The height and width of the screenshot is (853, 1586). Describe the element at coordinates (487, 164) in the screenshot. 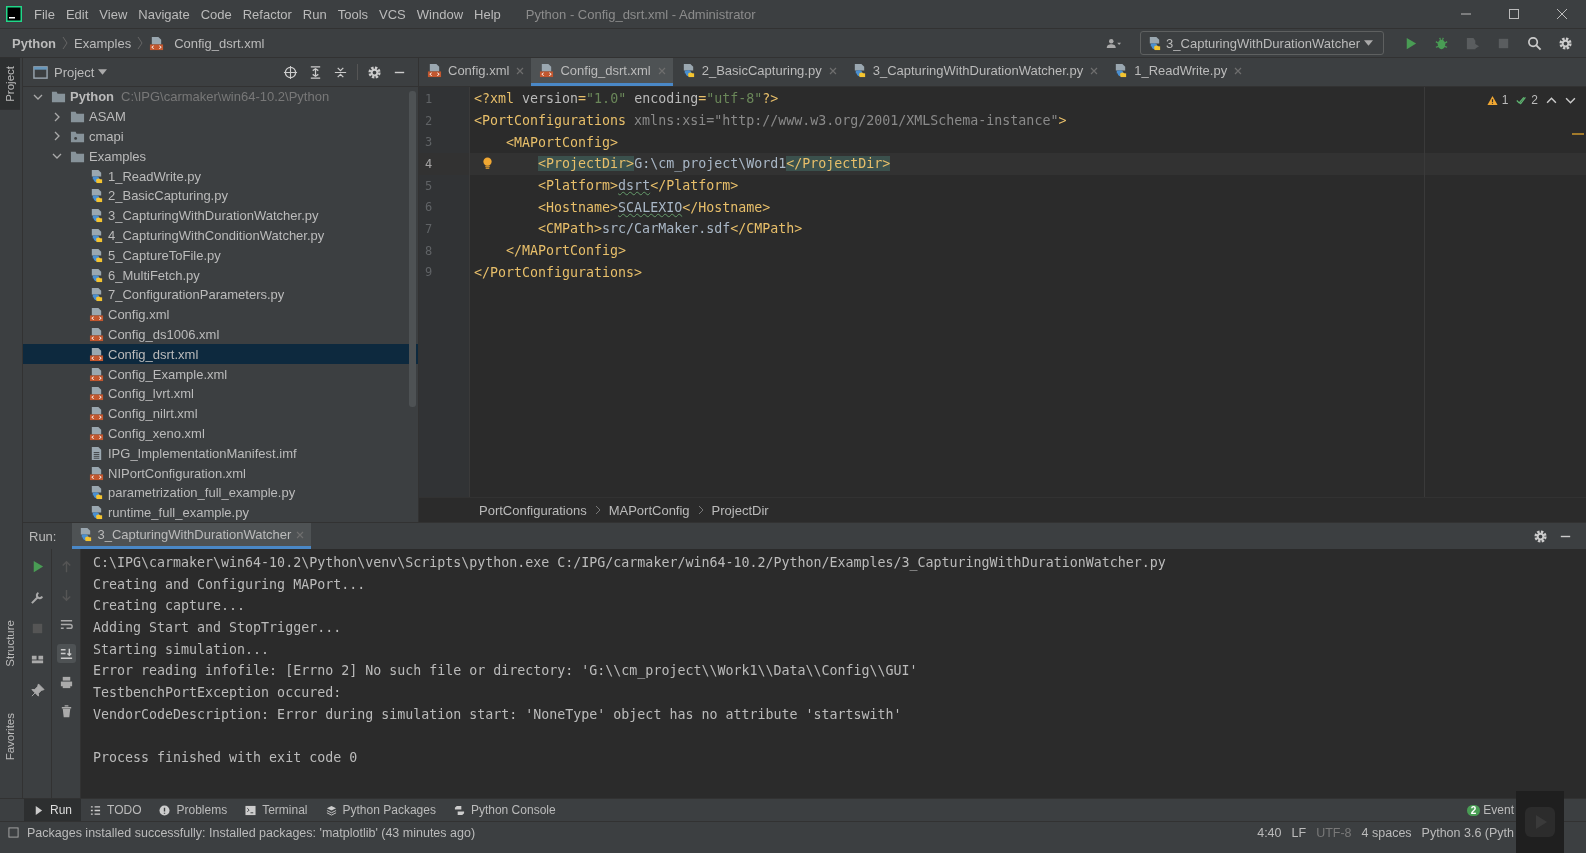

I see `lightbulb-icon` at that location.